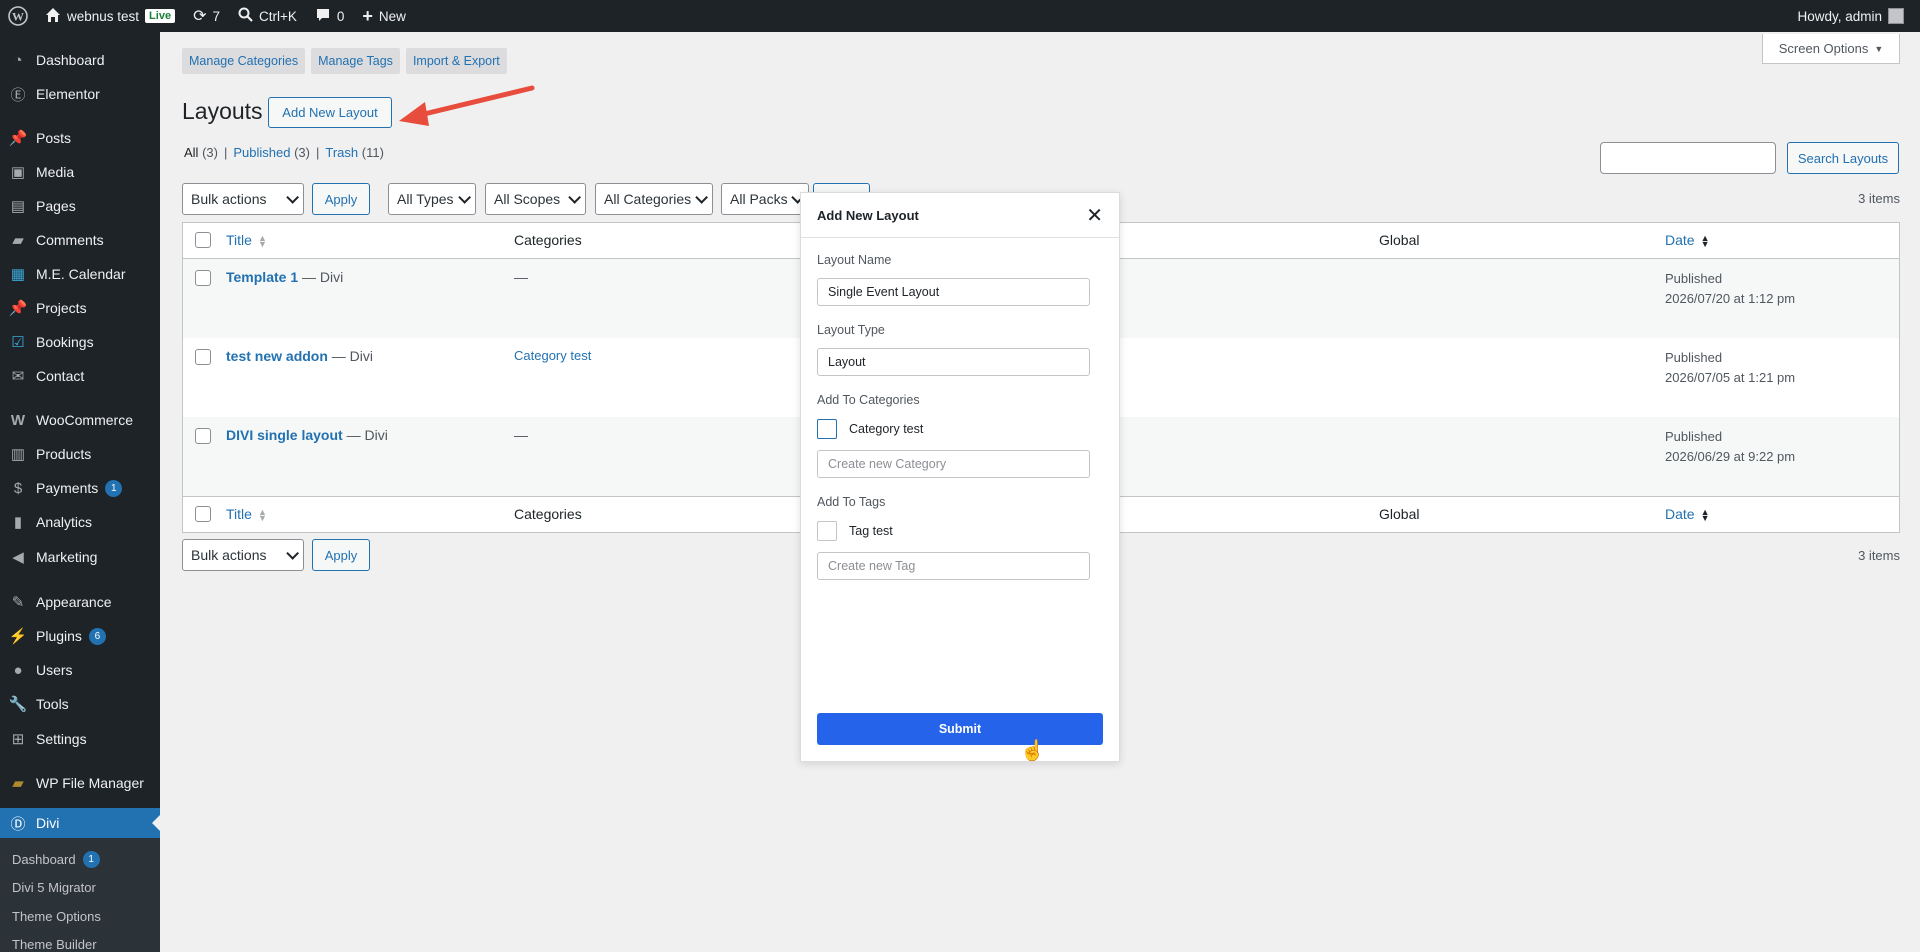 This screenshot has width=1920, height=952. Describe the element at coordinates (535, 199) in the screenshot. I see `scopes-filter-select: All Scopes` at that location.